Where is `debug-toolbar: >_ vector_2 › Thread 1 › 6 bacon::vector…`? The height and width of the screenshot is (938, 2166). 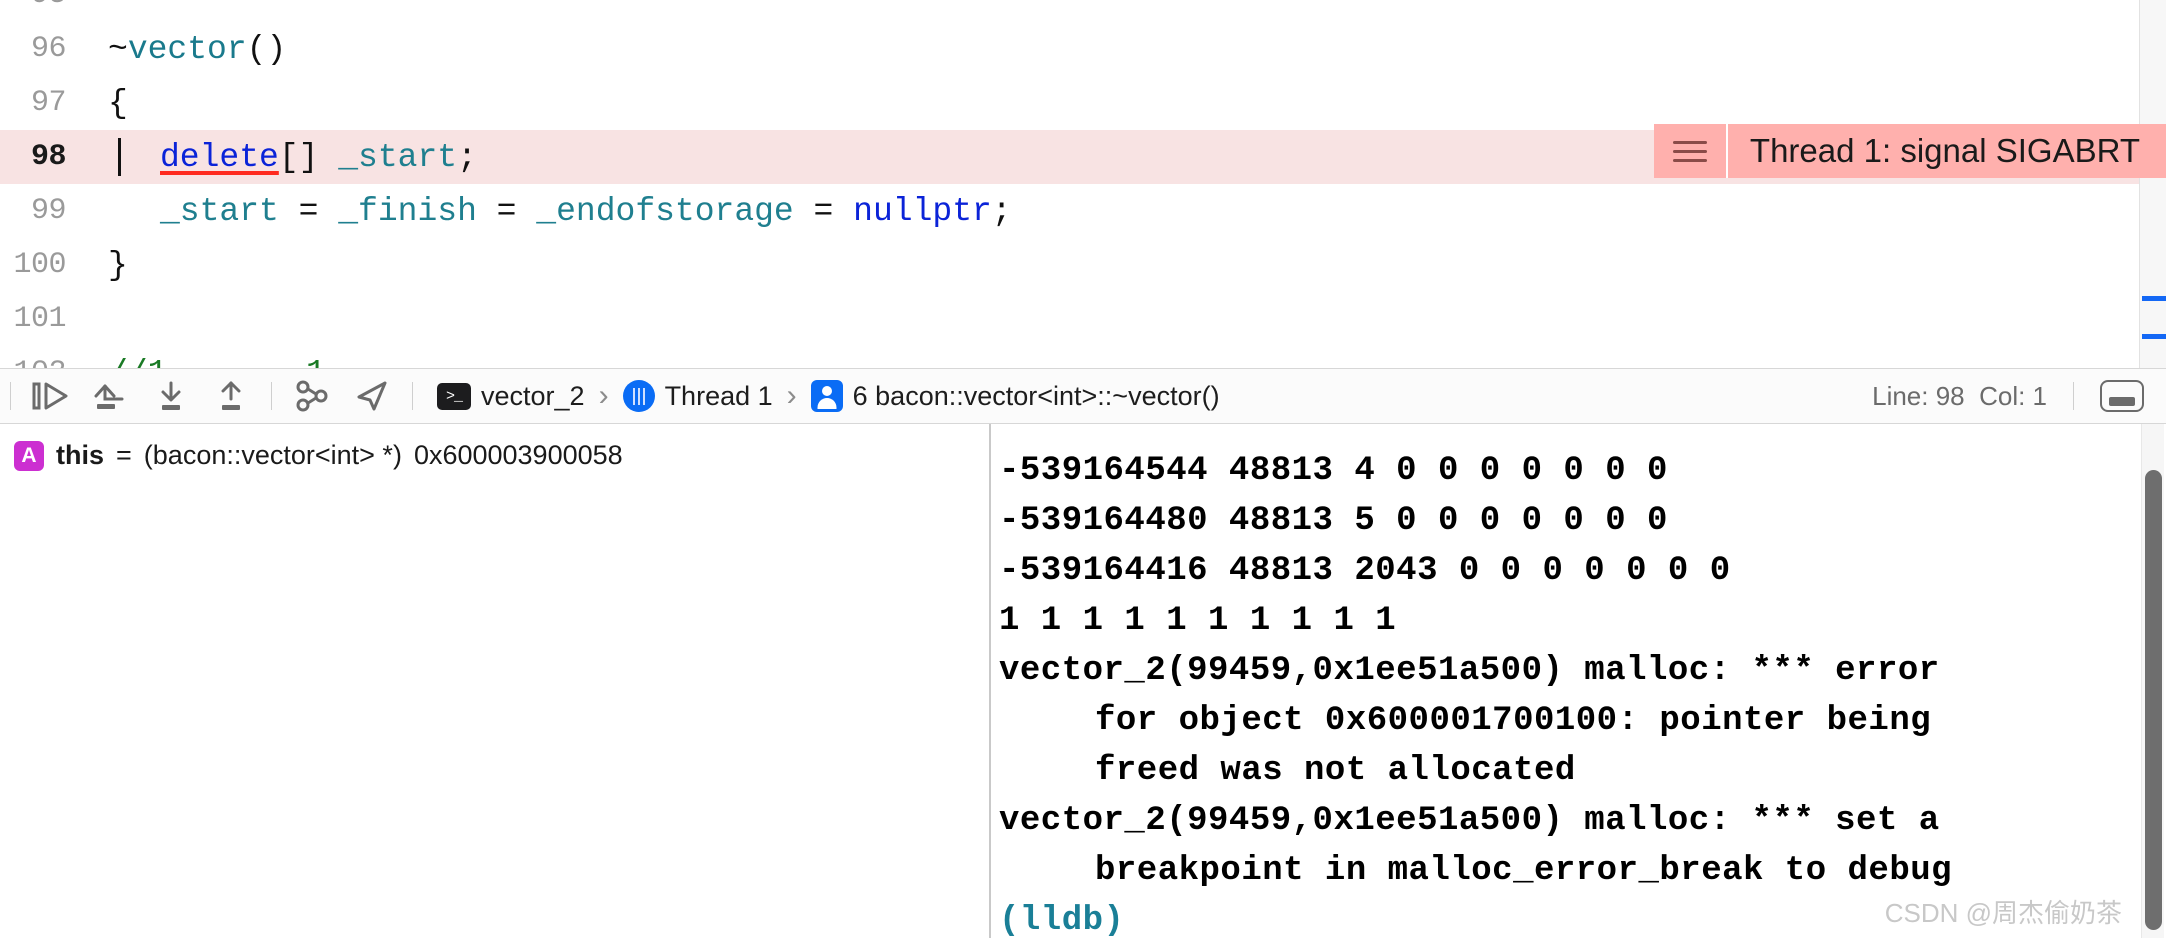 debug-toolbar: >_ vector_2 › Thread 1 › 6 bacon::vector… is located at coordinates (1083, 396).